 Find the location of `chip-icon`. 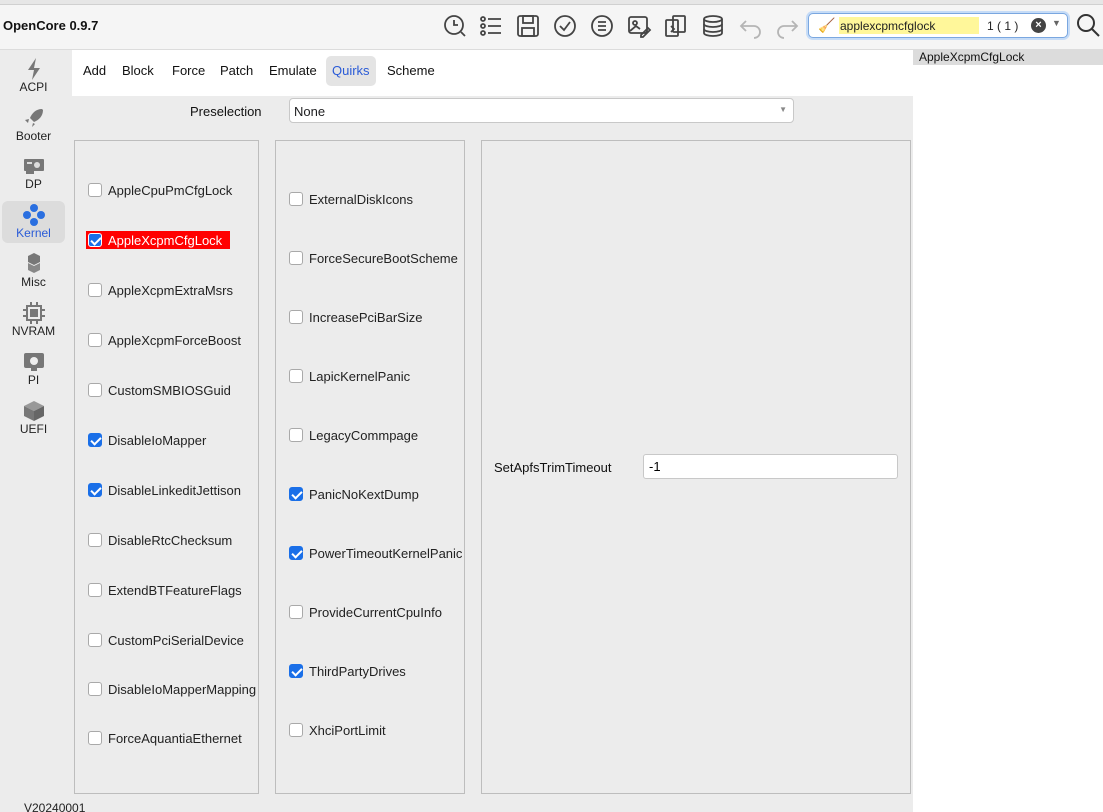

chip-icon is located at coordinates (33, 313).